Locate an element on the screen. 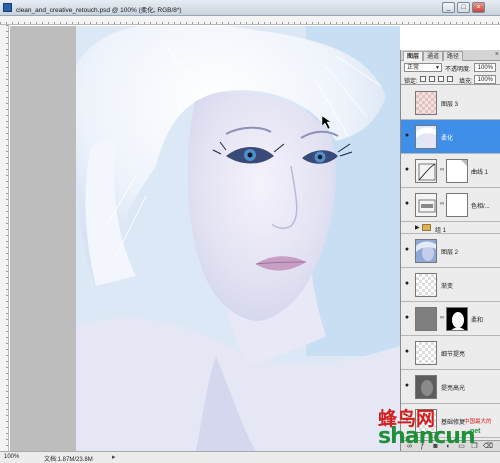 Image resolution: width=500 pixels, height=463 pixels. site-watermark: 蜂鸟网 中国最大的 shancun .net is located at coordinates (434, 427).